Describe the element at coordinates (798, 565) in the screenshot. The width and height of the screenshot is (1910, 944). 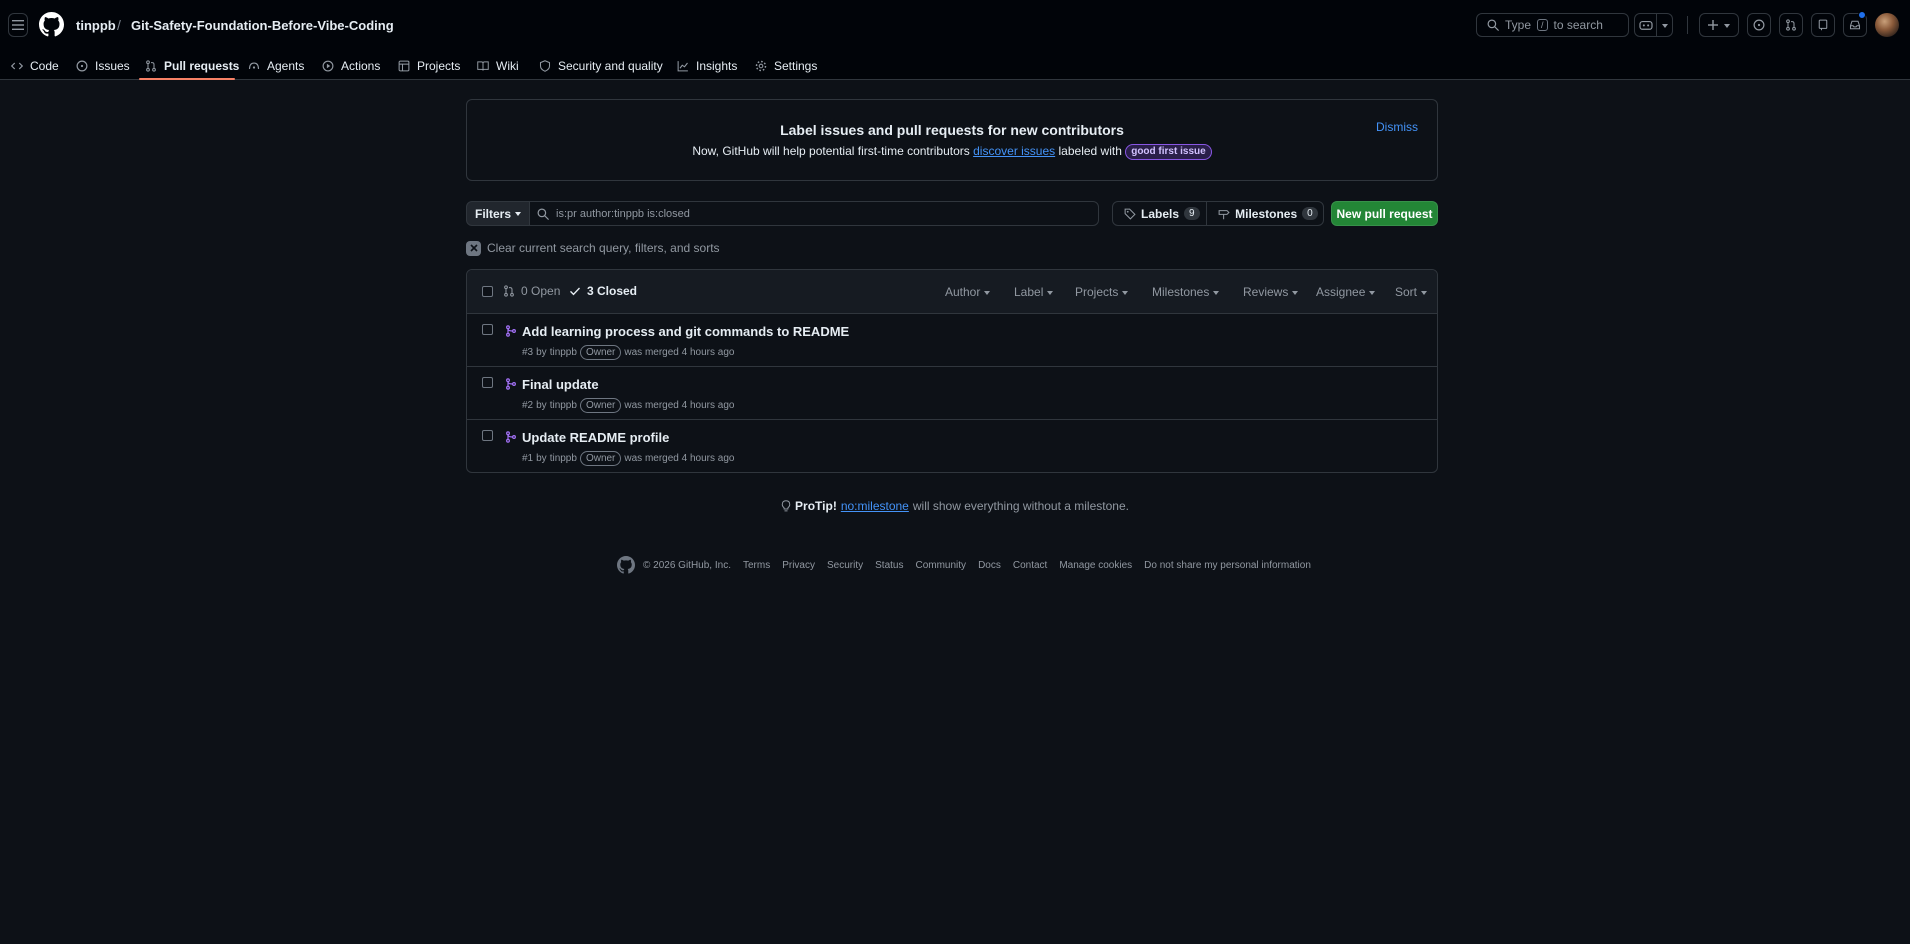
I see `footer-link-label: Privacy` at that location.